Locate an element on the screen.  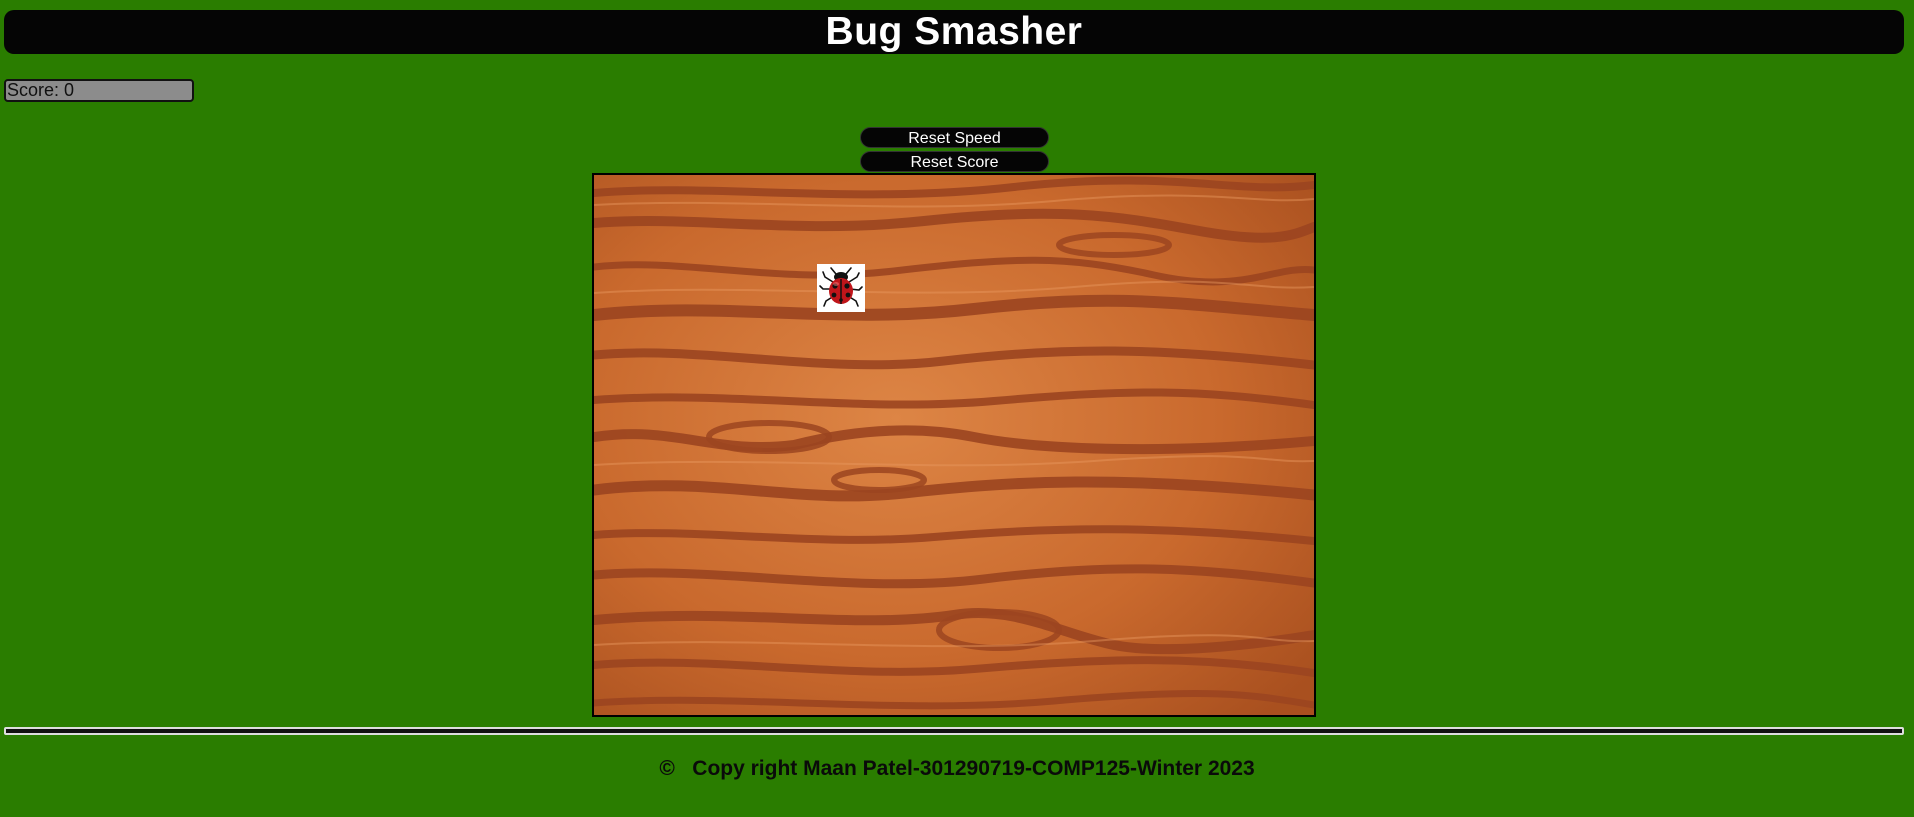
page-title: Bug Smasher is located at coordinates (954, 31).